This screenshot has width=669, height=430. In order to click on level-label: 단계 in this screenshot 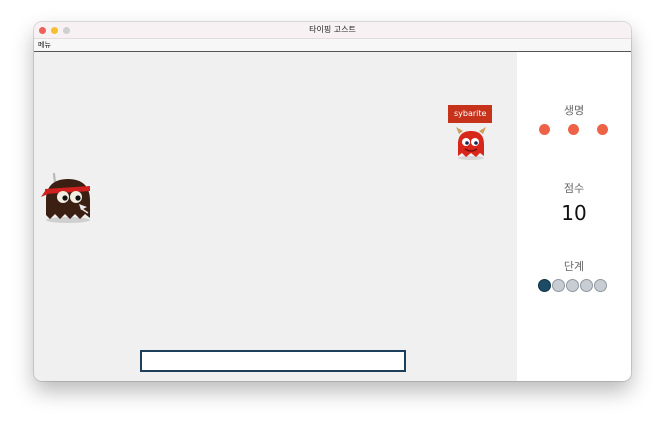, I will do `click(574, 266)`.